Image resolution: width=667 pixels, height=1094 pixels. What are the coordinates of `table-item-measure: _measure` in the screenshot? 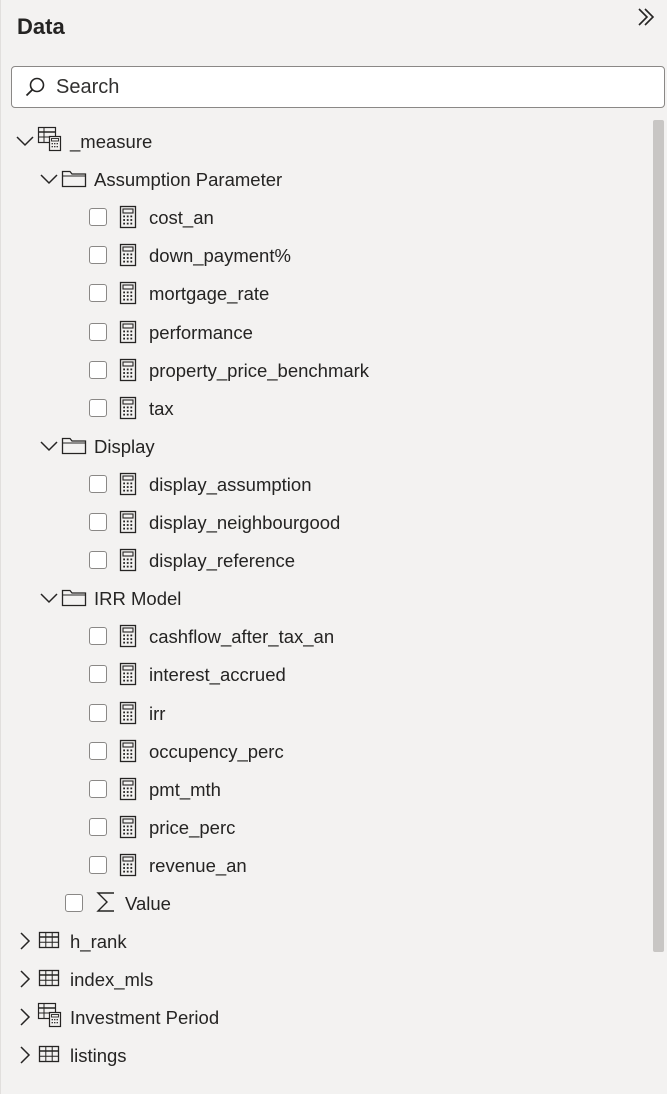 It's located at (325, 141).